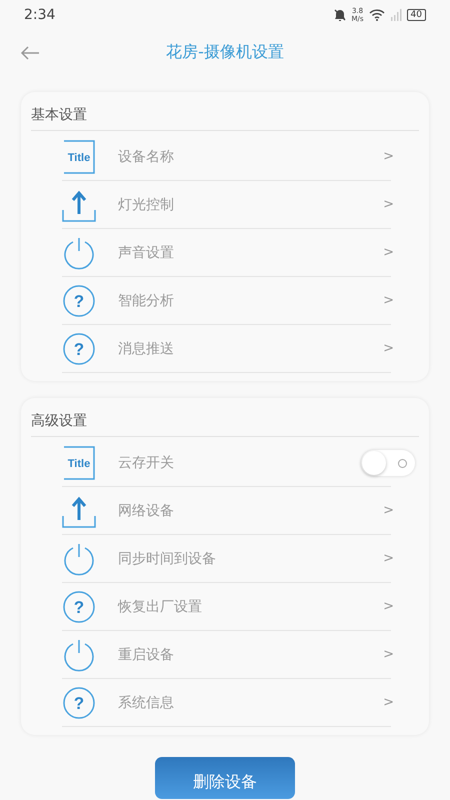 This screenshot has width=450, height=800. I want to click on section-title: 基本设置, so click(225, 118).